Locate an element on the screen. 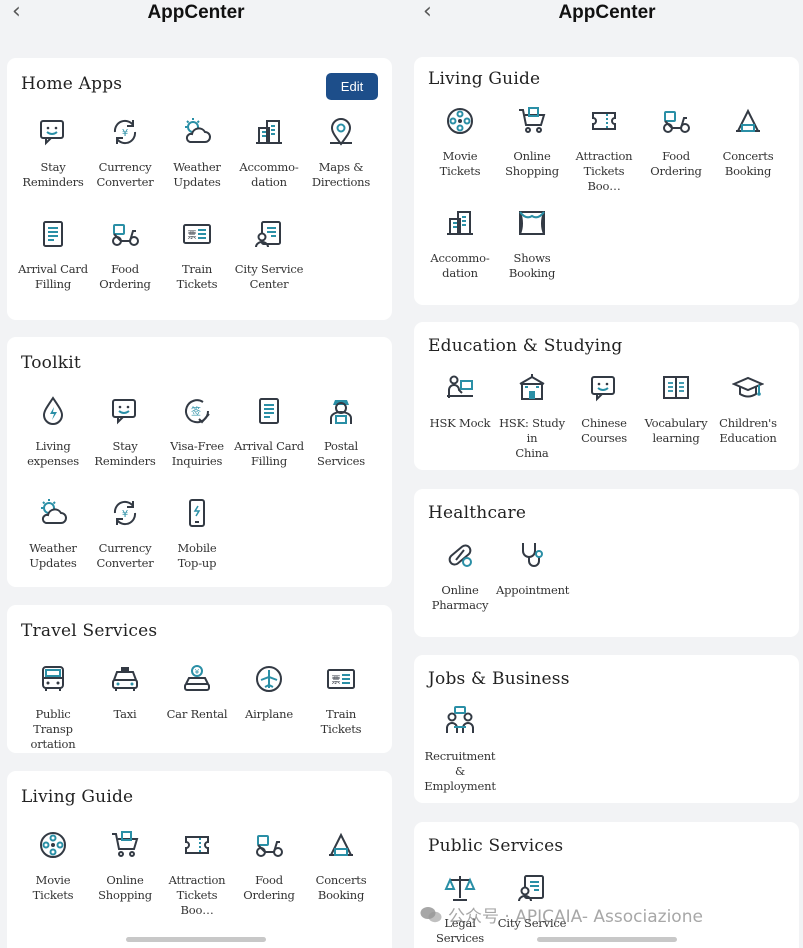  document-icon is located at coordinates (269, 411).